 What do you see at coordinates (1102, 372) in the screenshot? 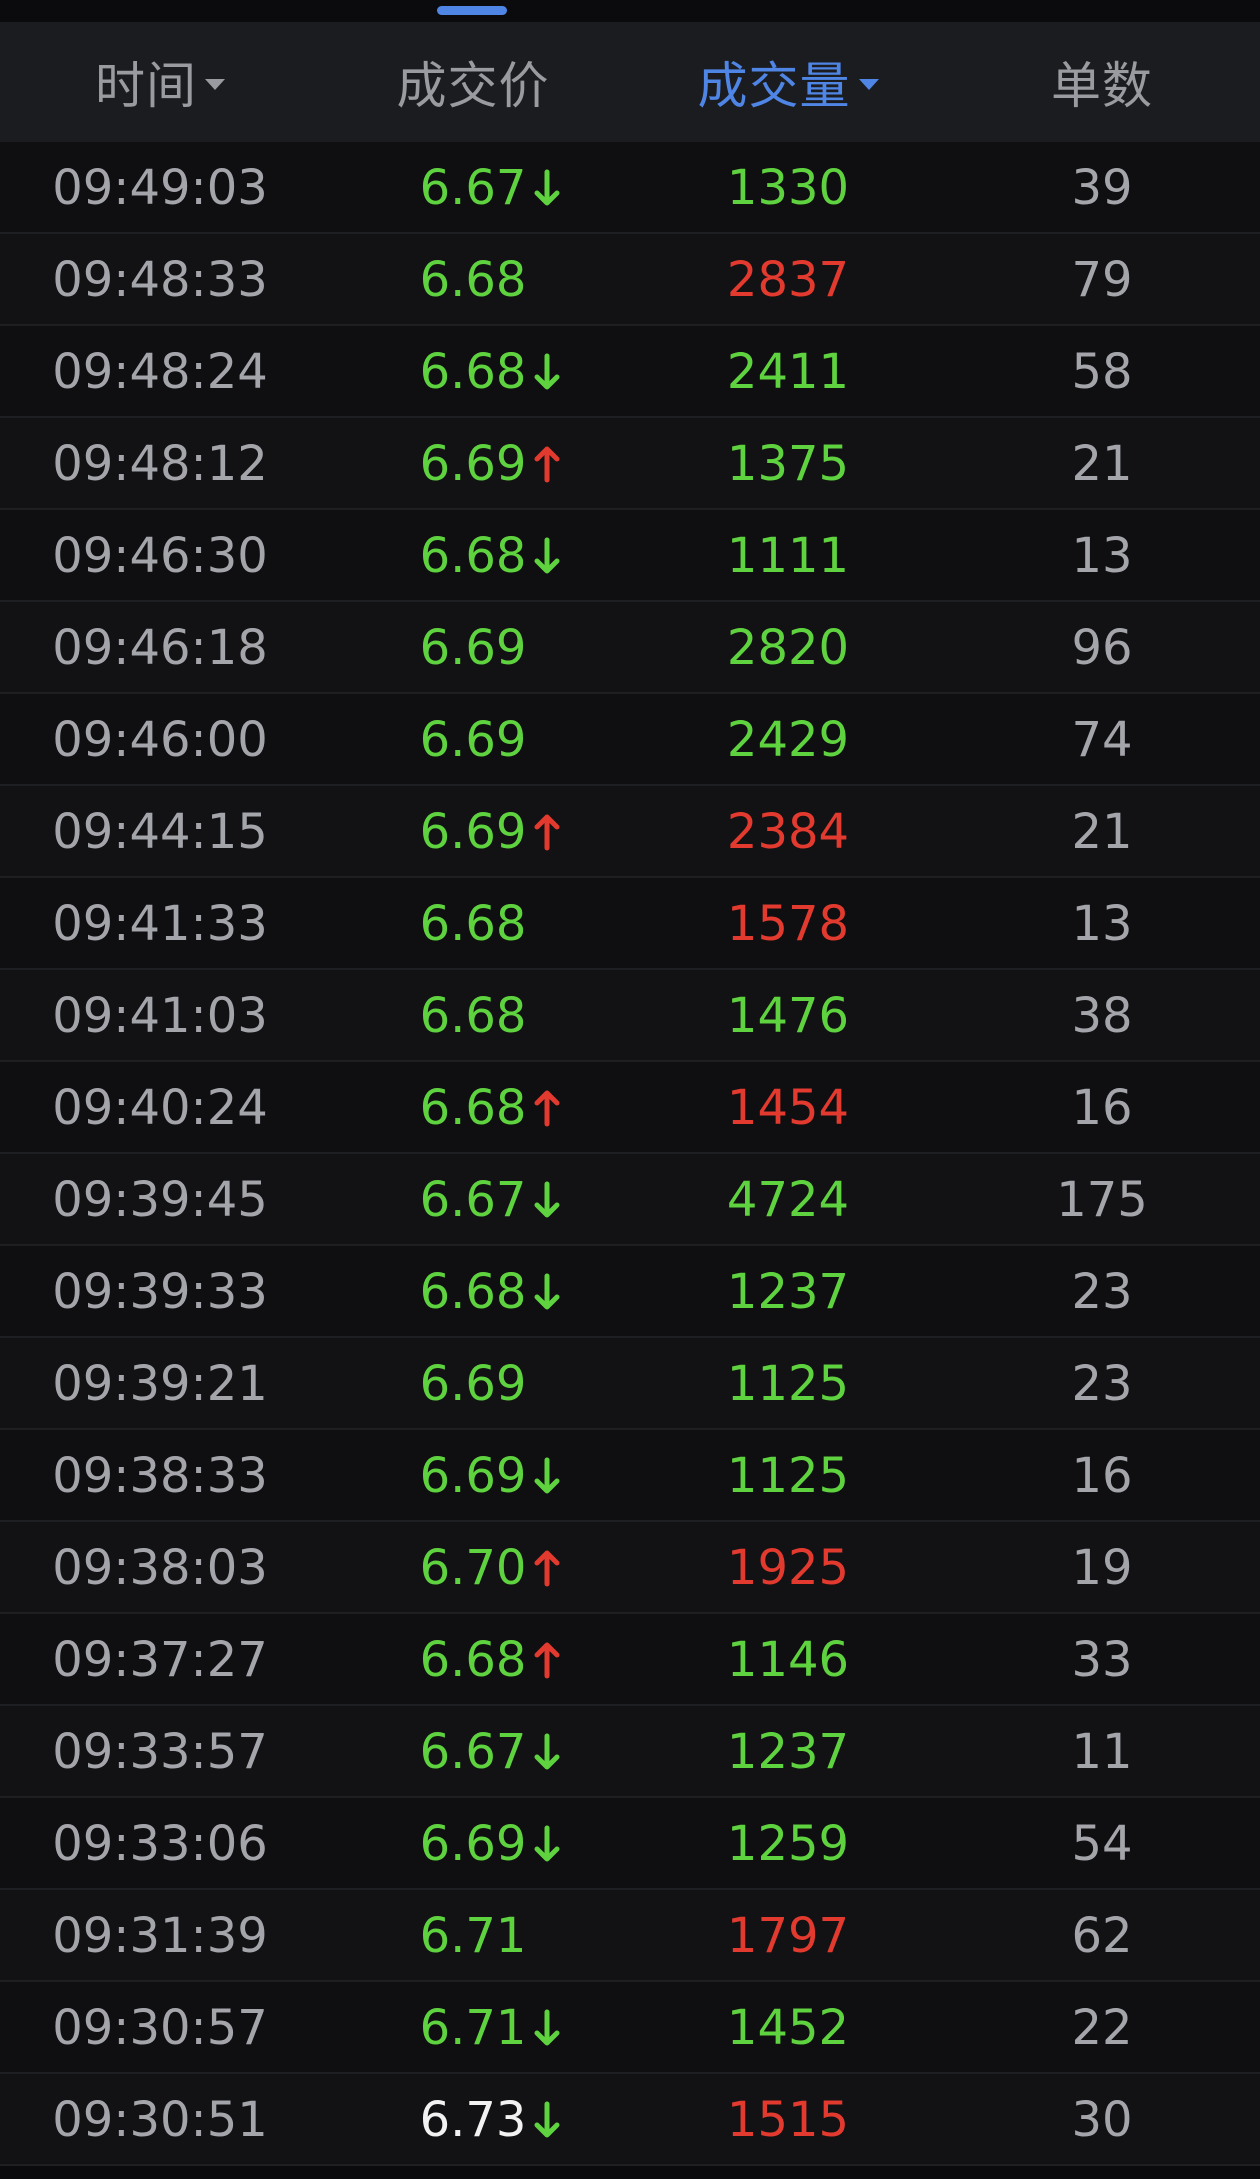
I see `trade-count: 58` at bounding box center [1102, 372].